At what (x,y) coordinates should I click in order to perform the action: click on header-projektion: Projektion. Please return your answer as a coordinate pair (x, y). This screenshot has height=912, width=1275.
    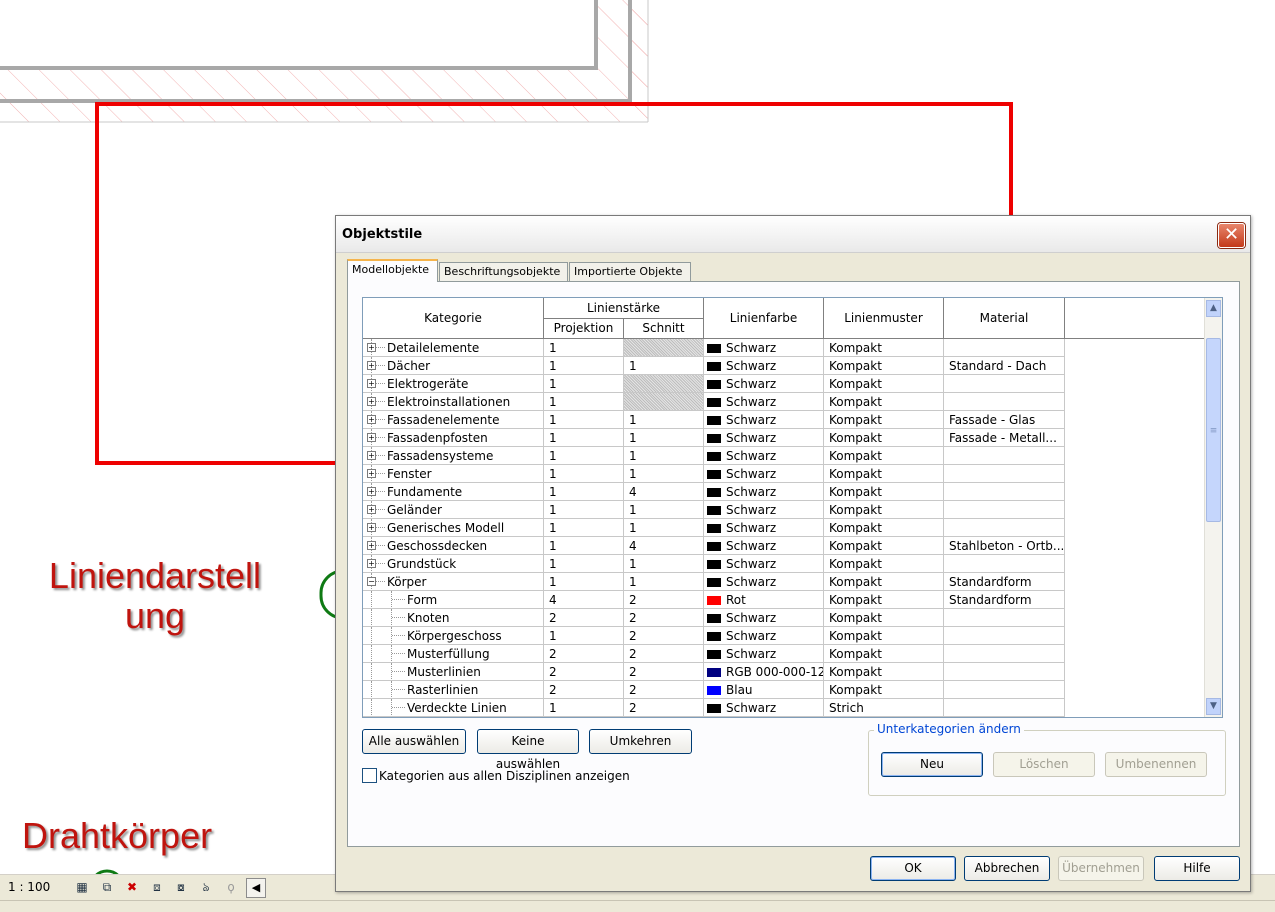
    Looking at the image, I should click on (584, 329).